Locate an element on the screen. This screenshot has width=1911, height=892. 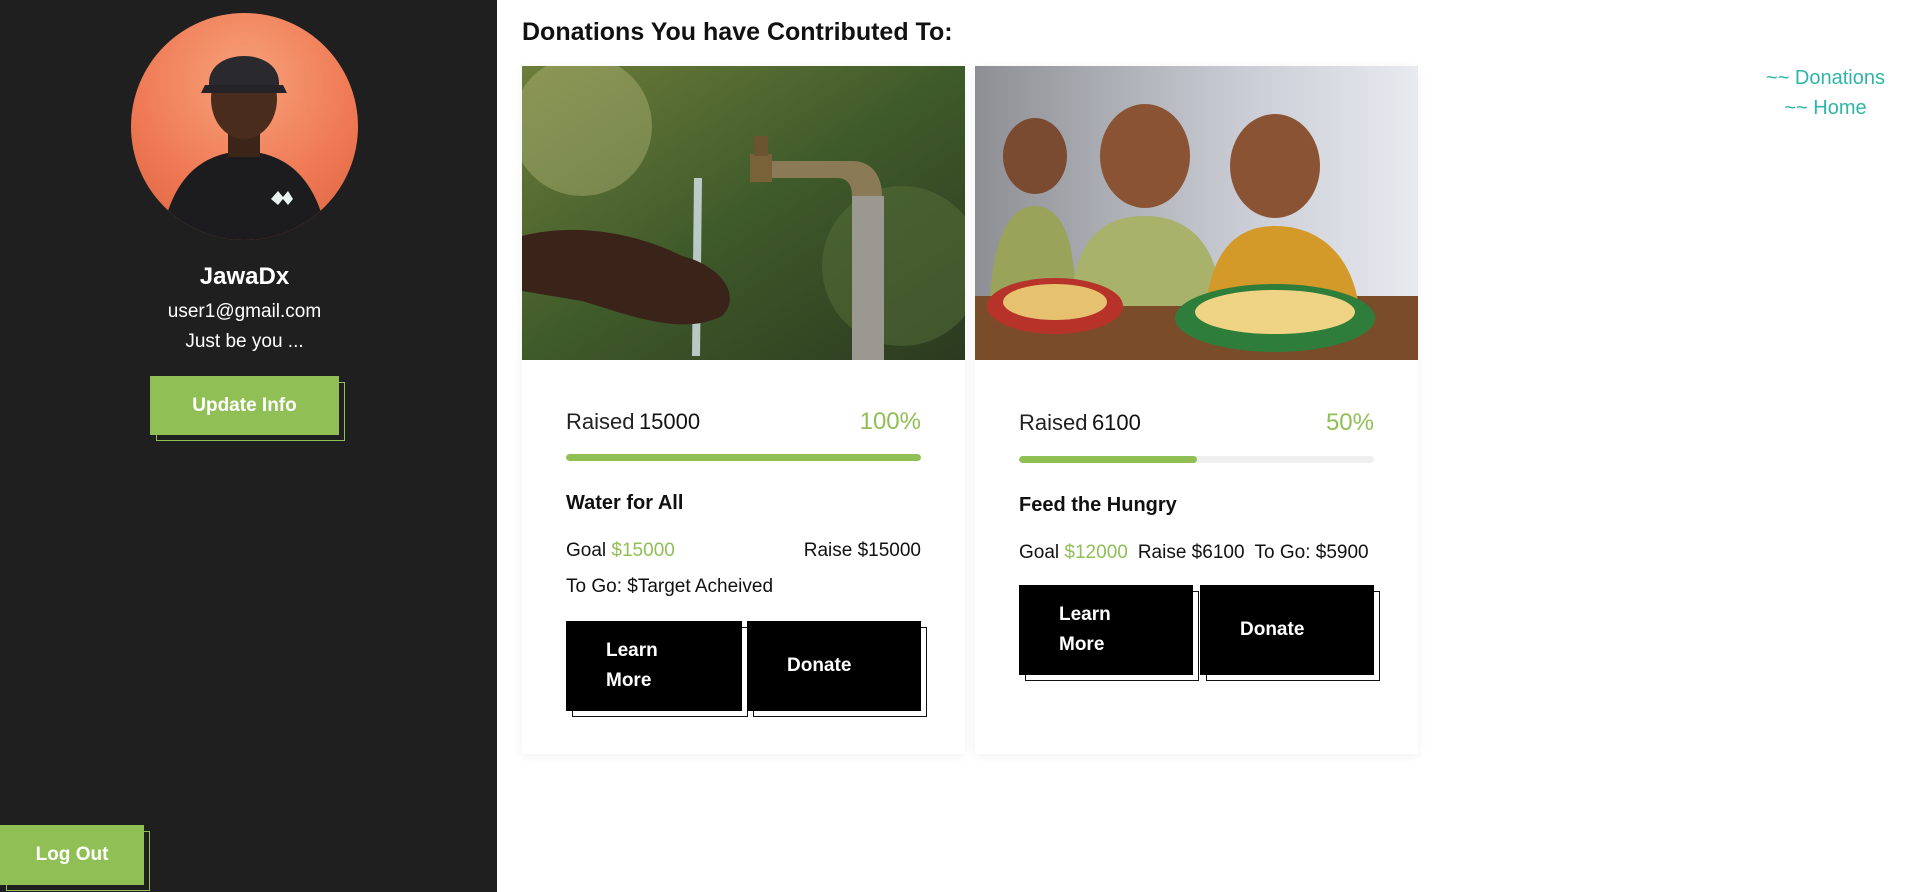
raise-text: Raise $15000 is located at coordinates (862, 550).